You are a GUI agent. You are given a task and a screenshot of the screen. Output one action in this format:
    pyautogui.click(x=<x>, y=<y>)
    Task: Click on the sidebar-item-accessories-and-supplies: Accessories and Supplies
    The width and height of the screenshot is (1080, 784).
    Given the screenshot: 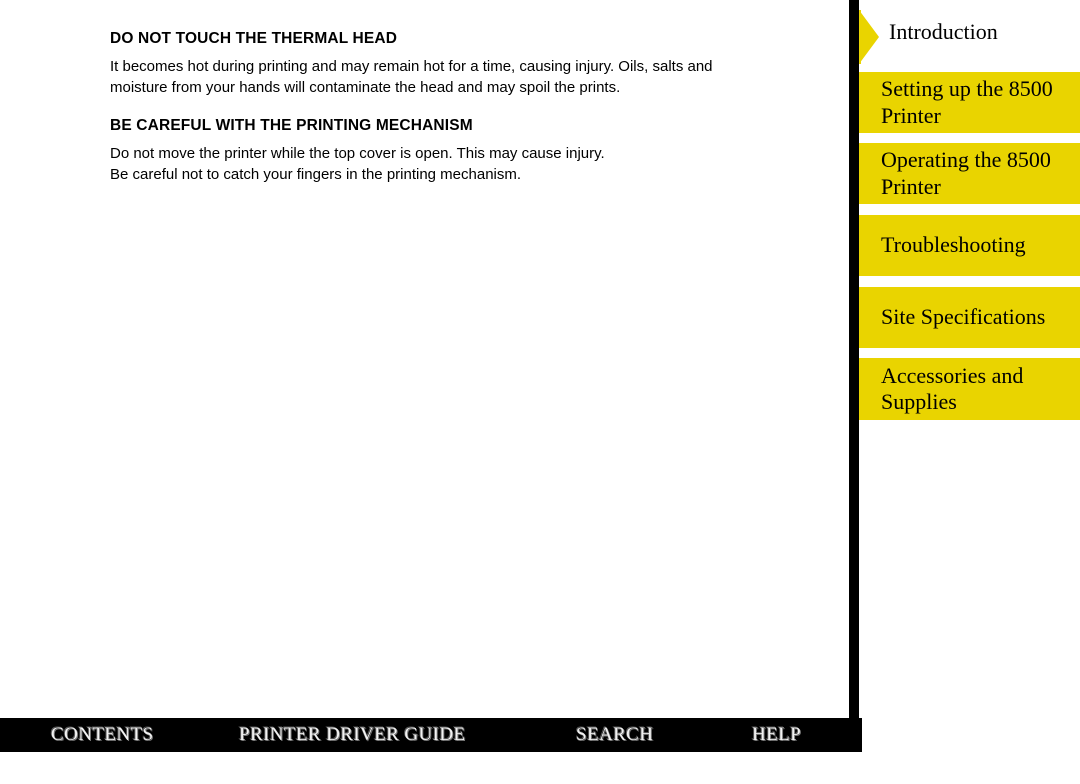 What is the action you would take?
    pyautogui.click(x=969, y=389)
    